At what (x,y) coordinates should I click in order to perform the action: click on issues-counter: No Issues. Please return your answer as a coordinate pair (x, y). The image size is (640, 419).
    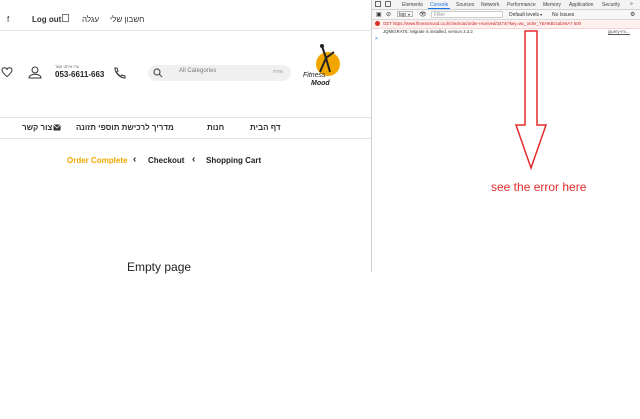
    Looking at the image, I should click on (563, 15).